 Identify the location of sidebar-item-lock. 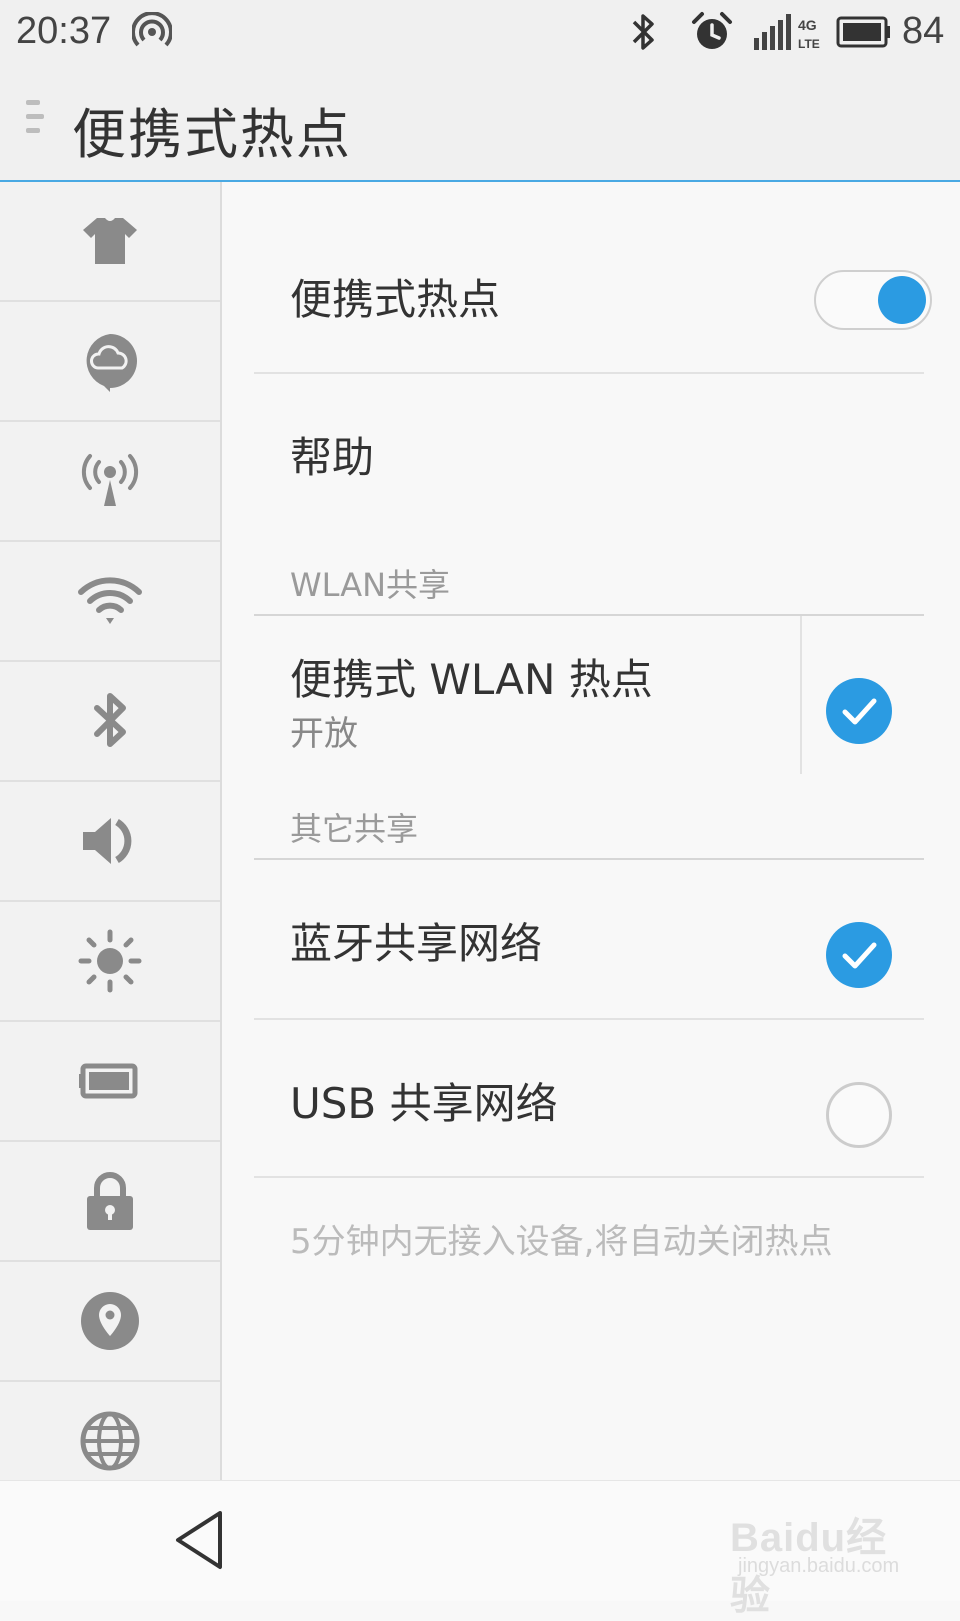
(110, 1202).